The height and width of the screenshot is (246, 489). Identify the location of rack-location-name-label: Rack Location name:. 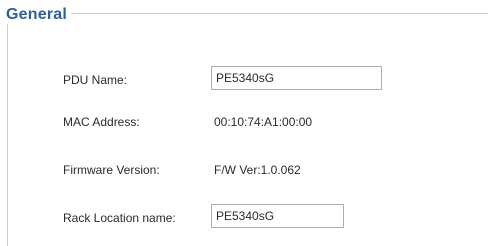
(119, 218).